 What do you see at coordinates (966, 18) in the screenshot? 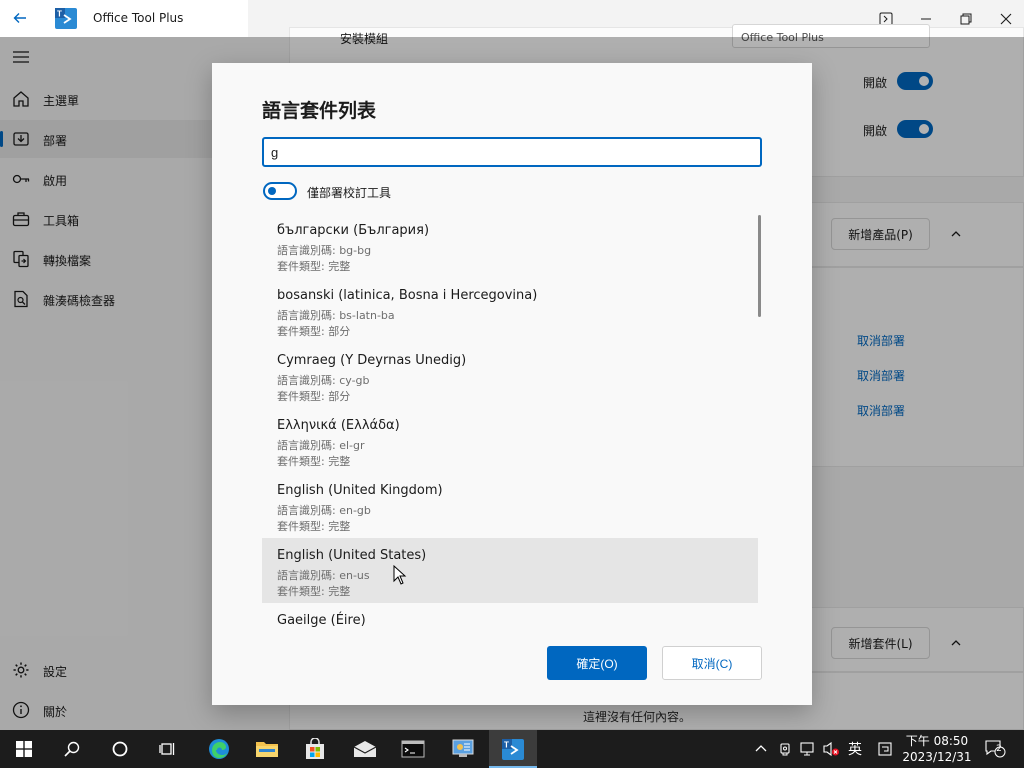
I see `restore-icon` at bounding box center [966, 18].